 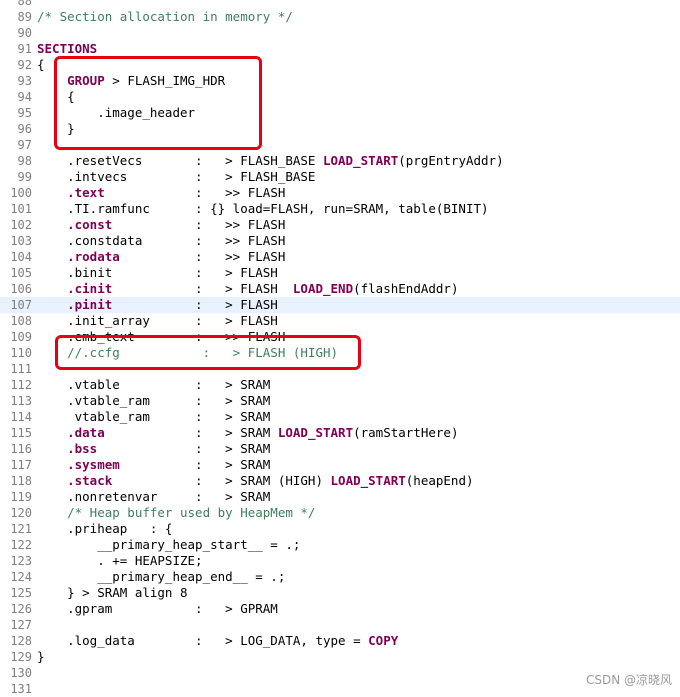 I want to click on line-number: 106, so click(x=21, y=289).